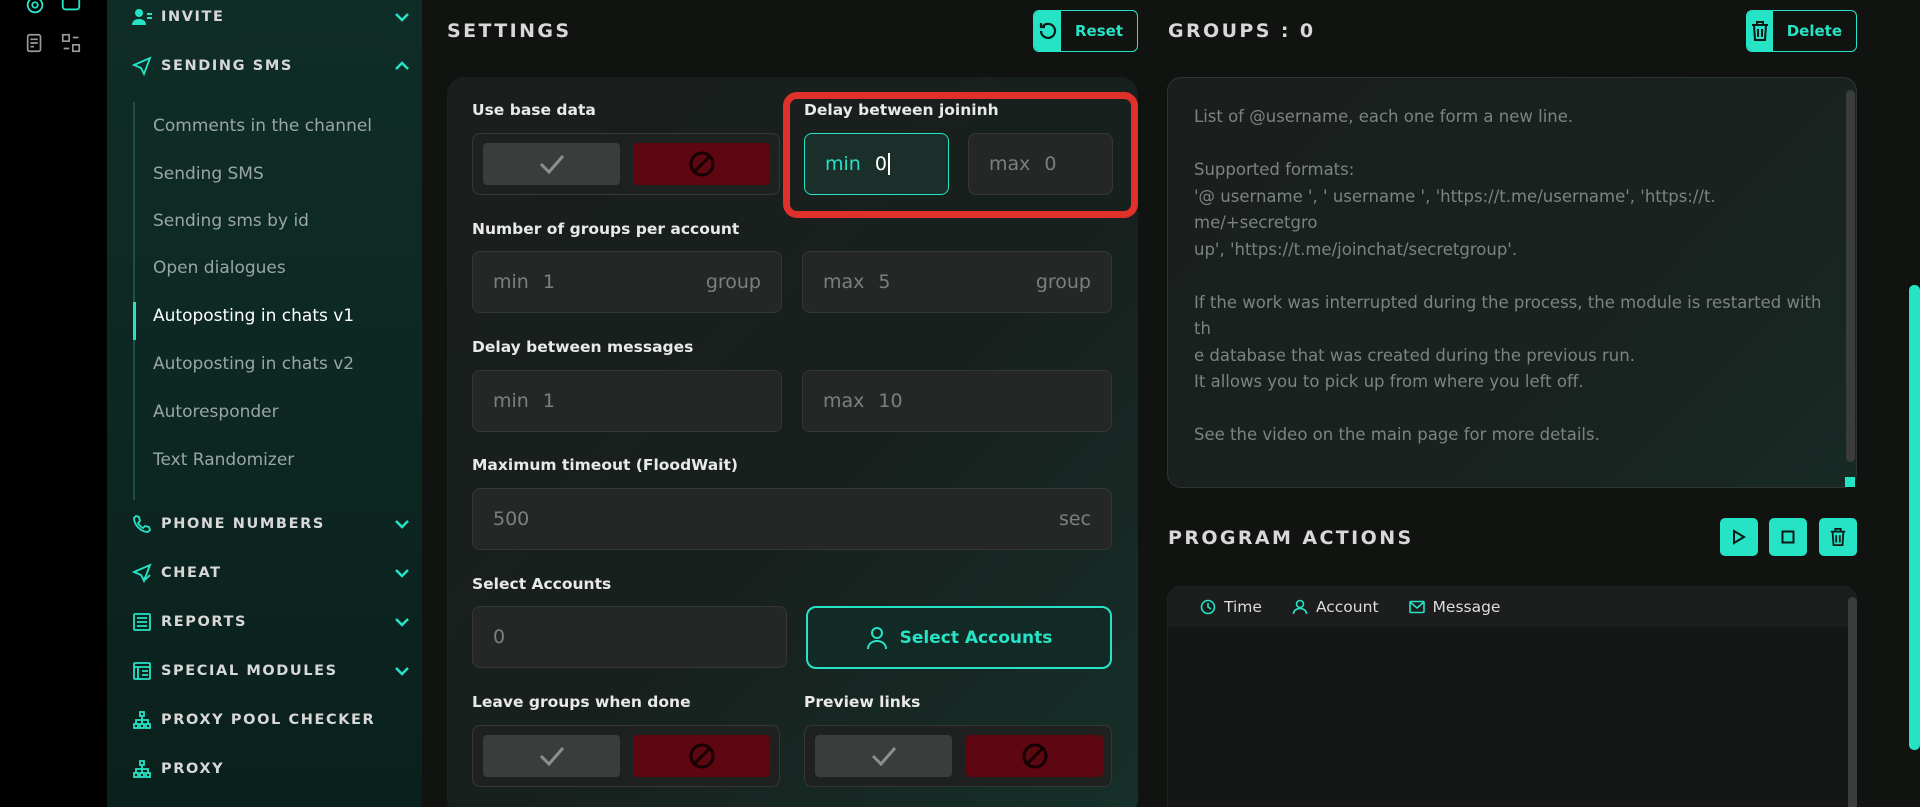 The height and width of the screenshot is (807, 1920). Describe the element at coordinates (1231, 607) in the screenshot. I see `column-time: Time` at that location.